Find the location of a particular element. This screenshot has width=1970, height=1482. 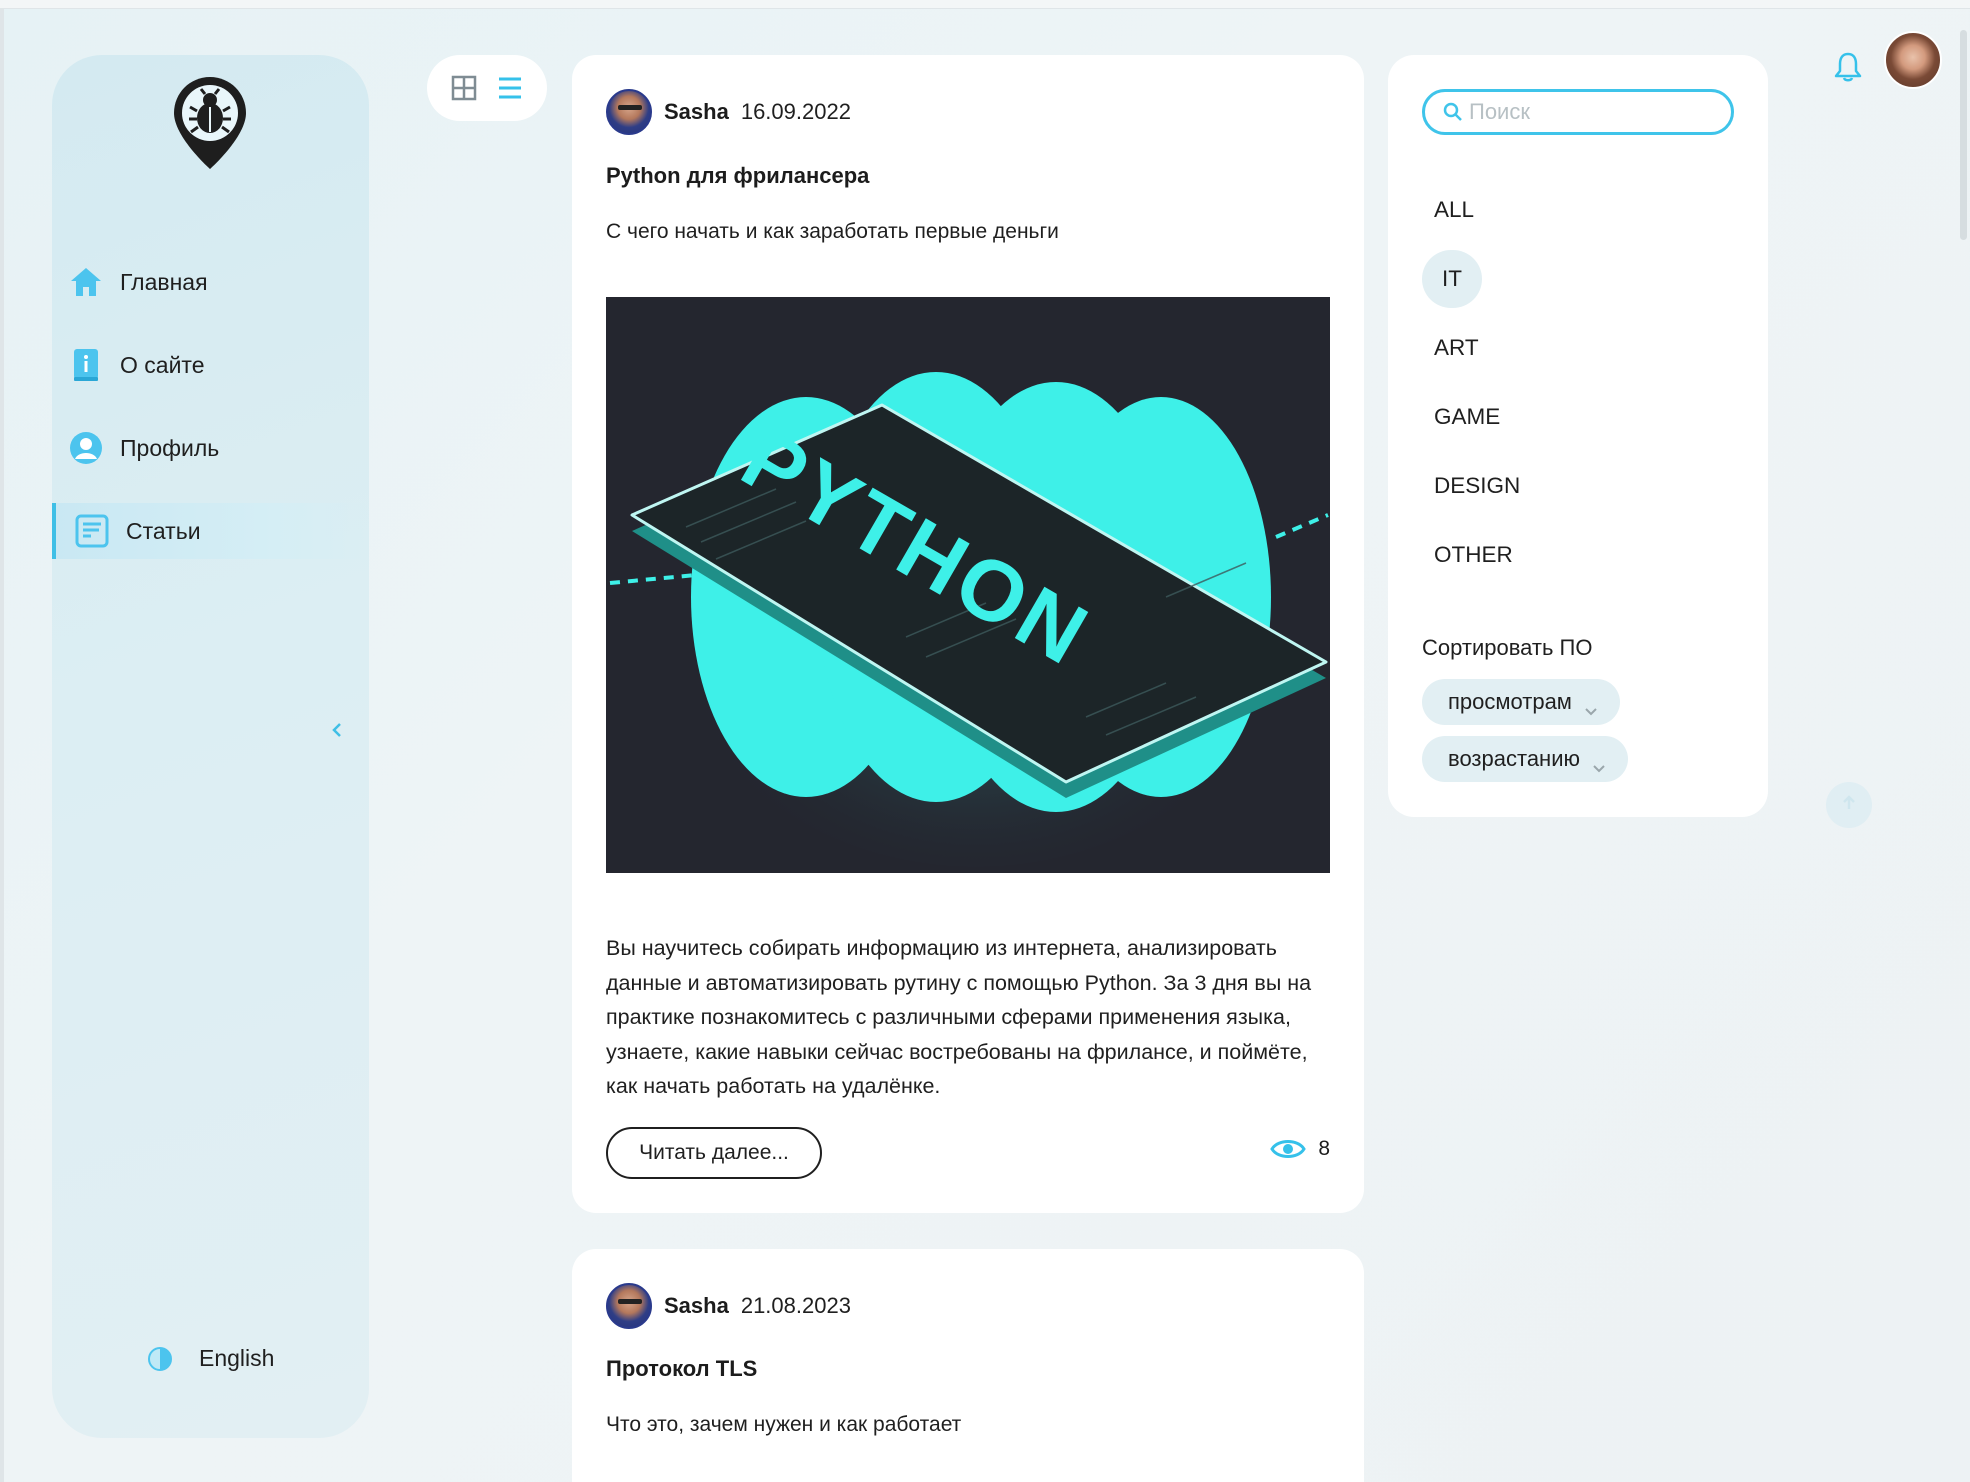

sort-order-select: возрастанию is located at coordinates (1525, 759).